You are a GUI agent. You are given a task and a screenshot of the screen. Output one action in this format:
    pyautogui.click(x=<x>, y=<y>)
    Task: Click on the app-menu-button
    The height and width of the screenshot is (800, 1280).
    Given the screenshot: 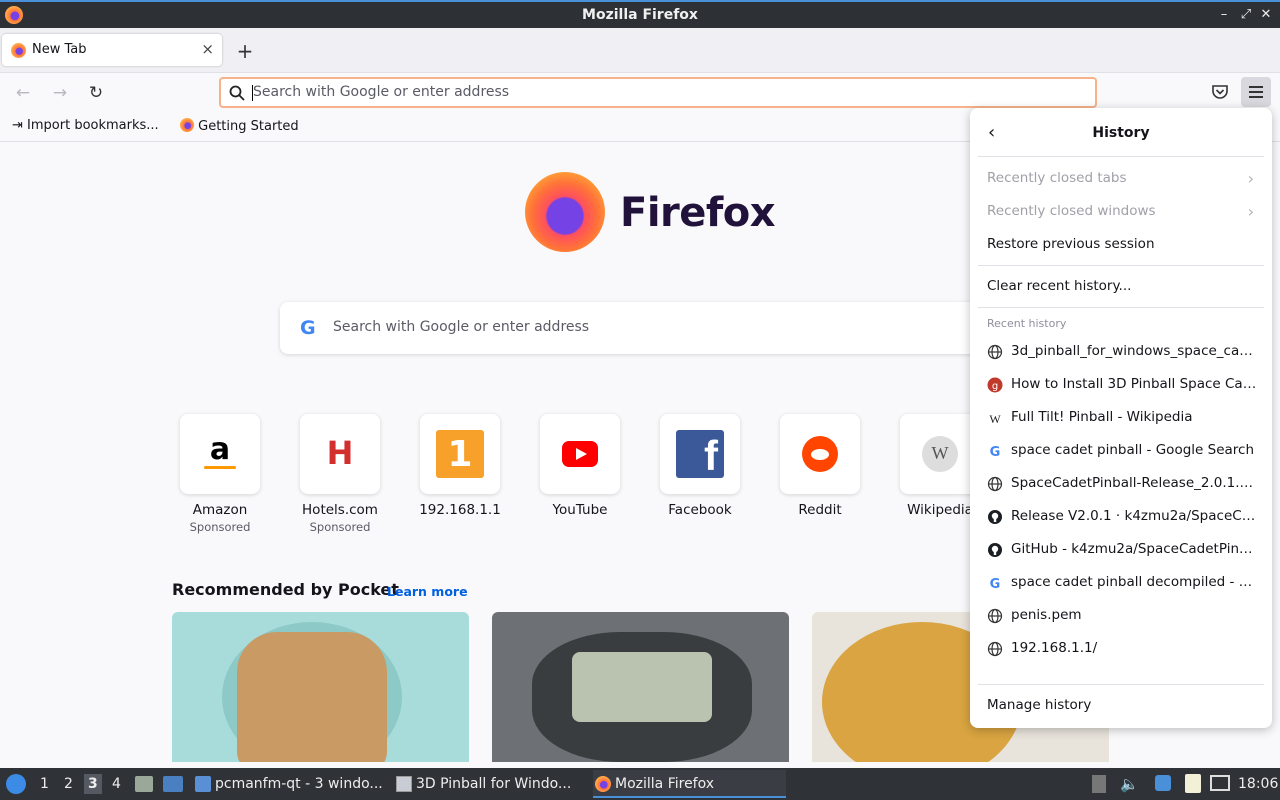 What is the action you would take?
    pyautogui.click(x=1256, y=92)
    